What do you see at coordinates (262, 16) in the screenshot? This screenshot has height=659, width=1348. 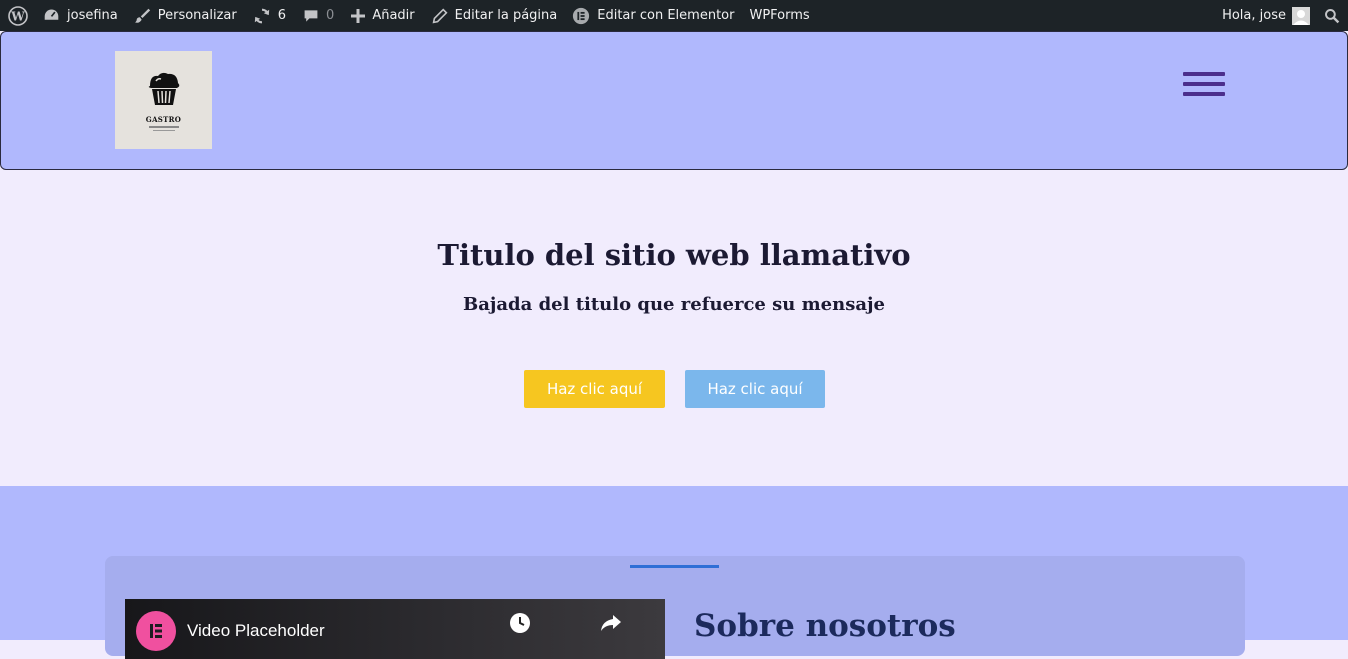 I see `updates-icon` at bounding box center [262, 16].